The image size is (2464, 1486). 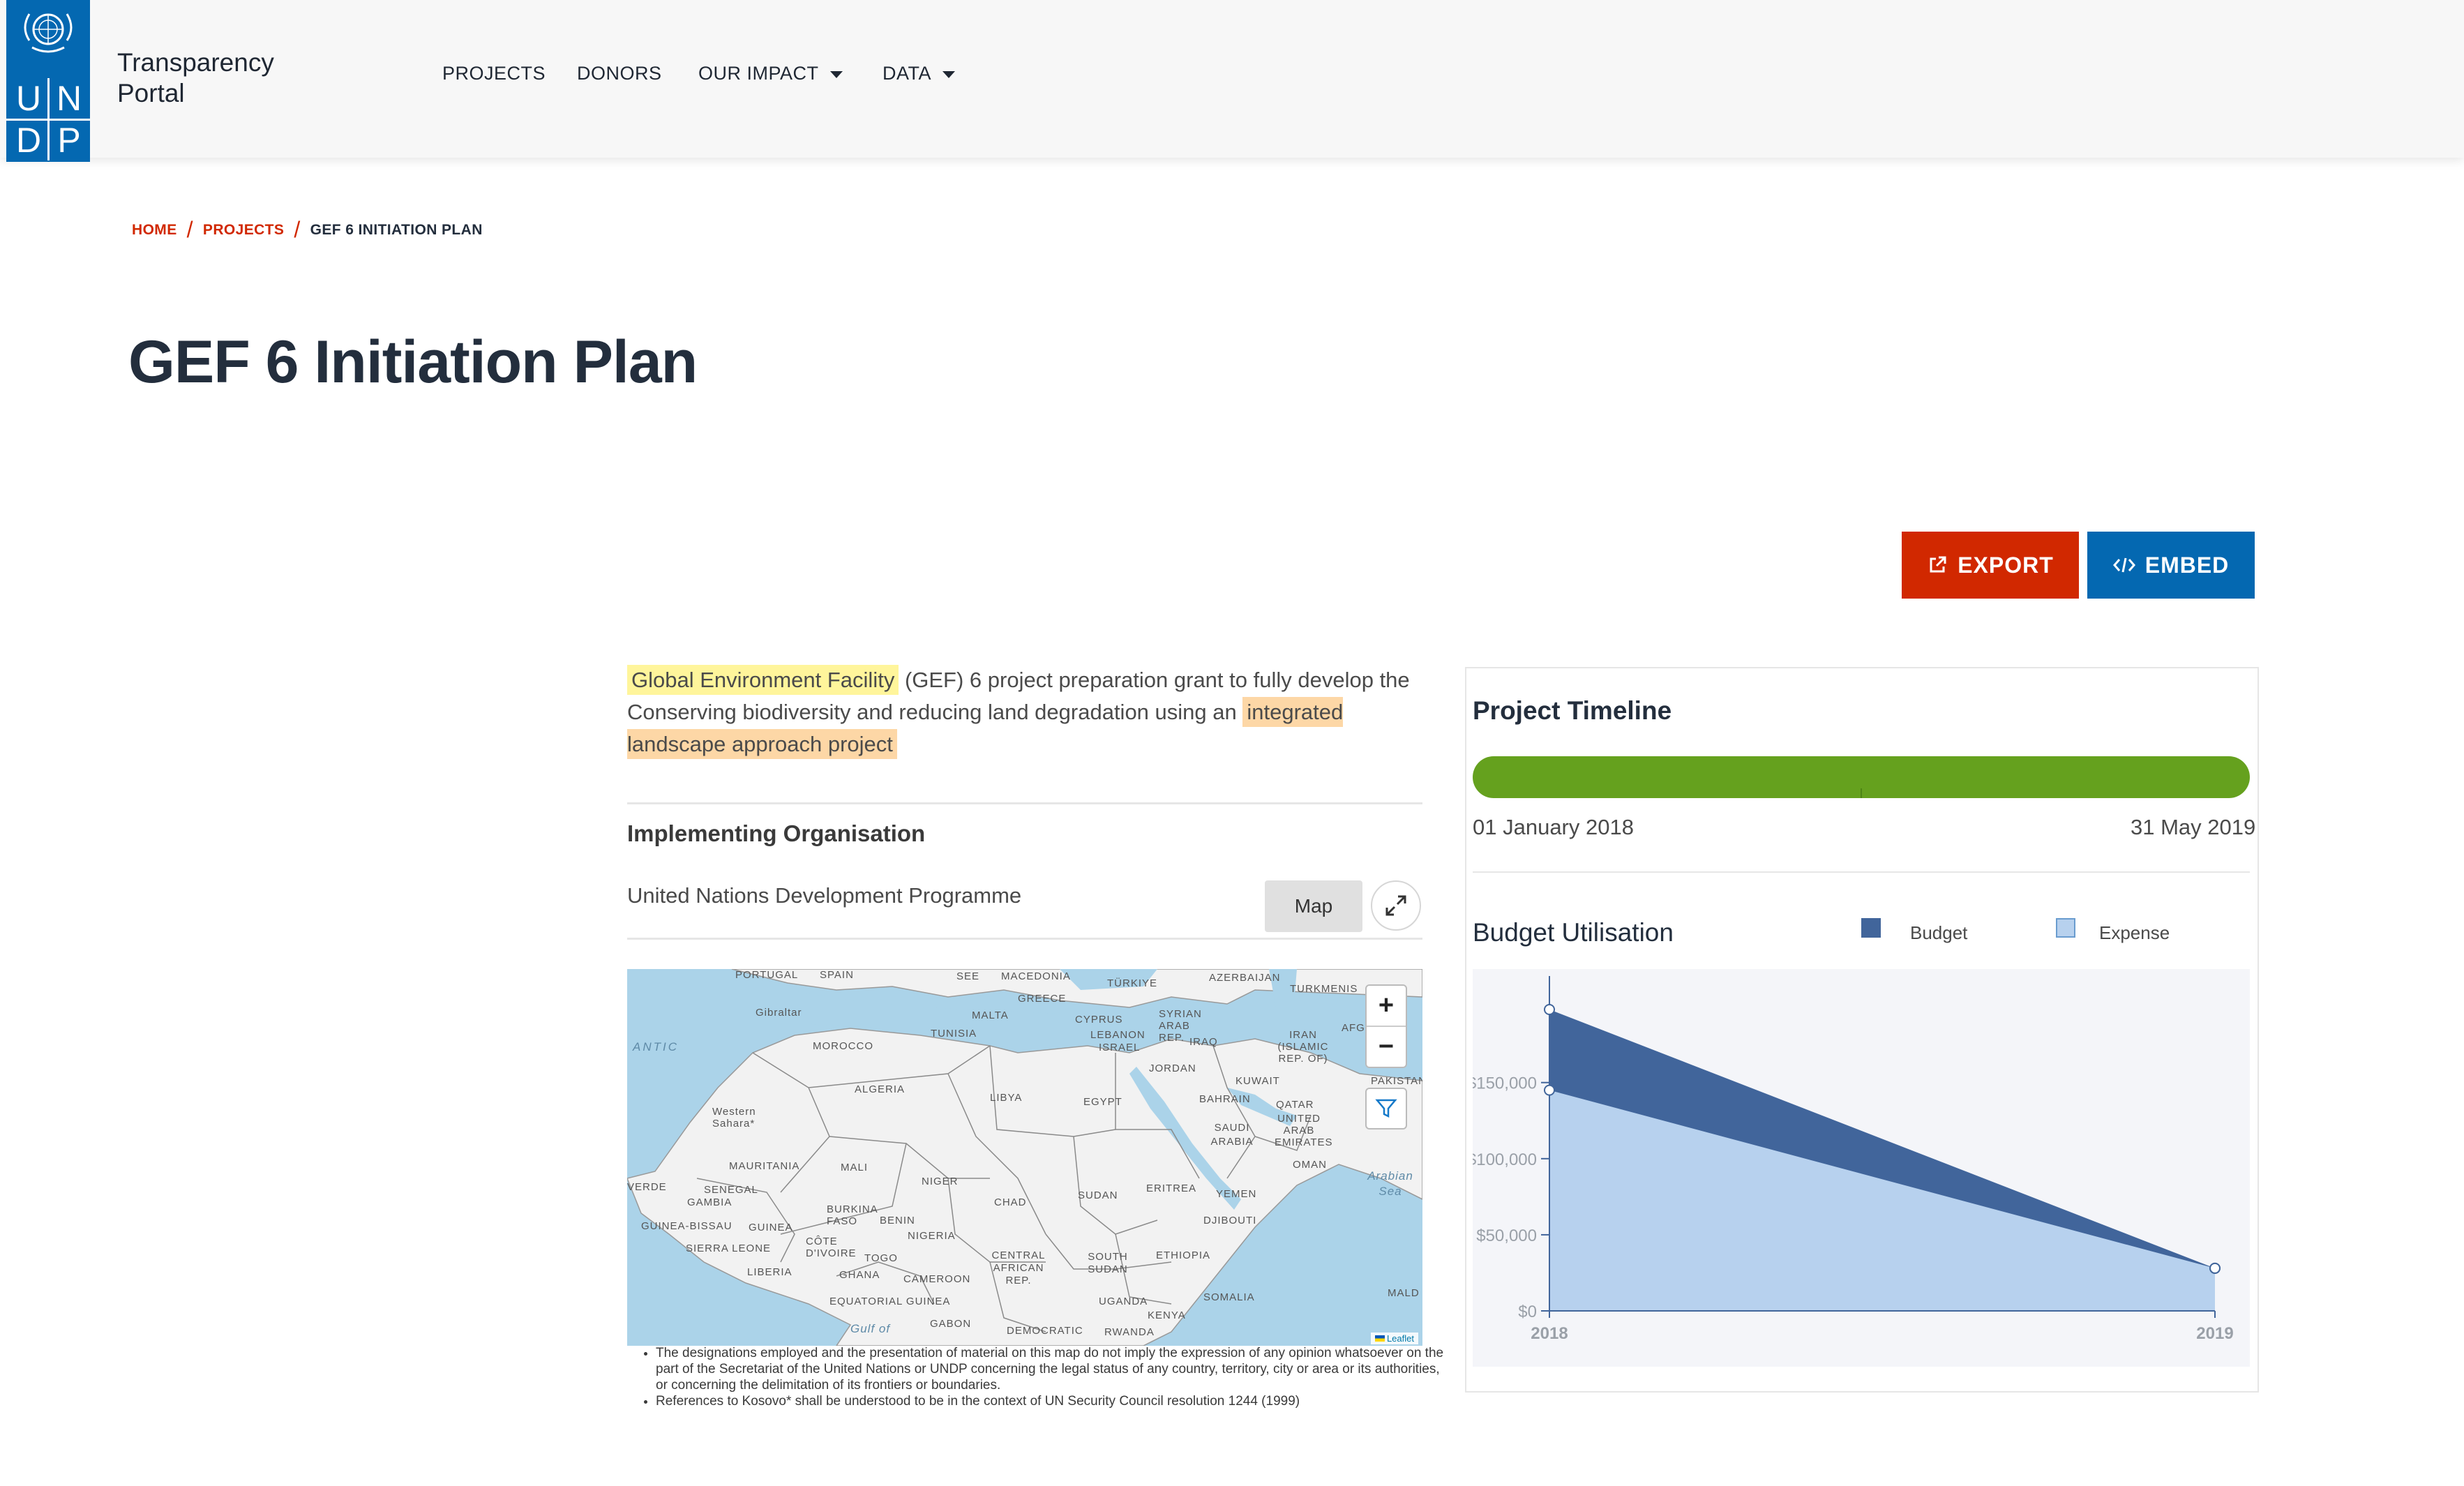 I want to click on map-label: LIBYA, so click(x=1007, y=1098).